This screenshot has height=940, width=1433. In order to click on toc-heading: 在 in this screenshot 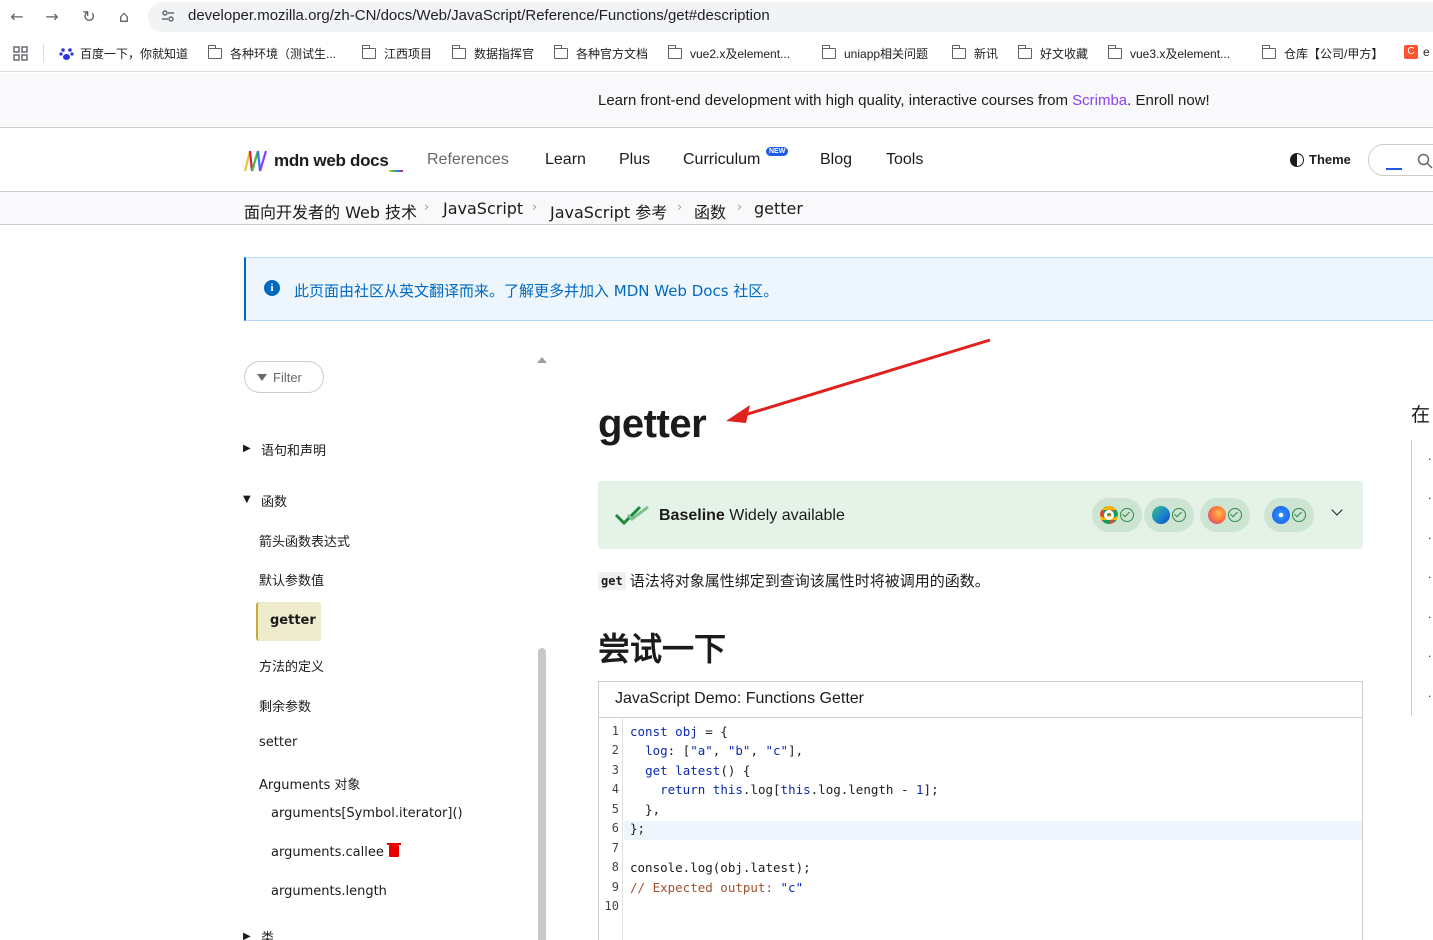, I will do `click(1421, 415)`.